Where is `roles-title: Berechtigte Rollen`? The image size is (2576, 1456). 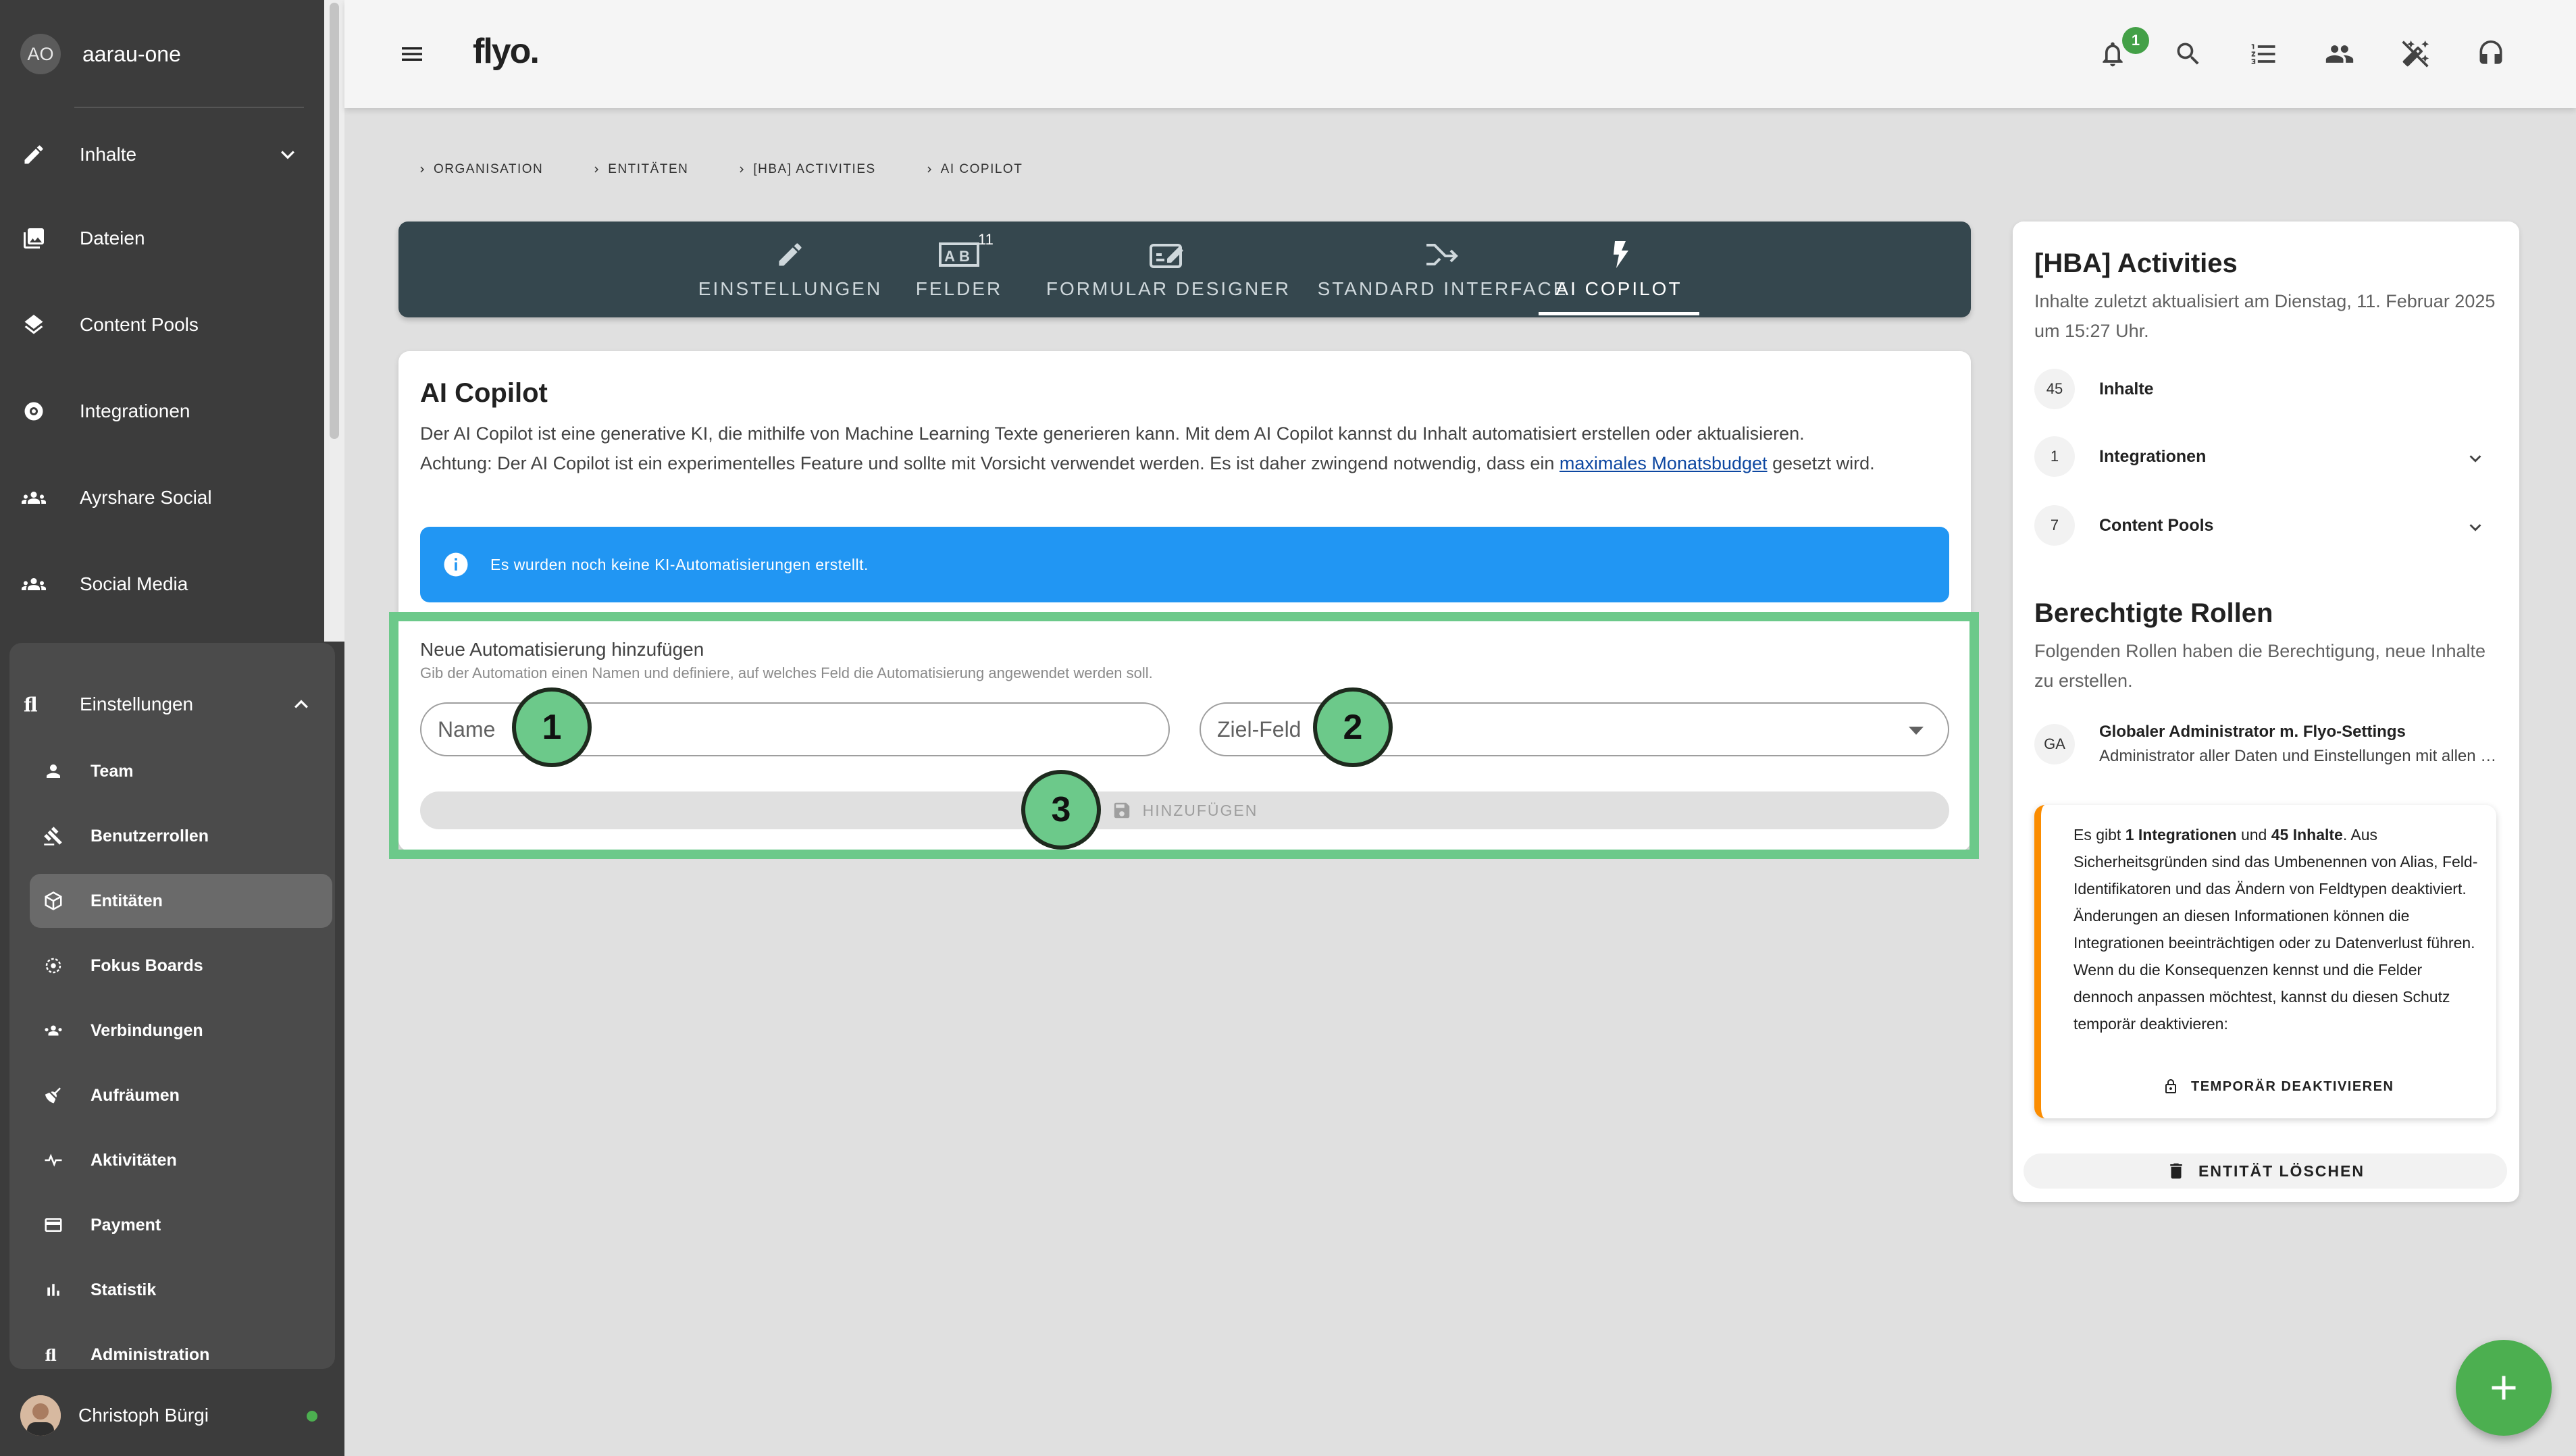 roles-title: Berechtigte Rollen is located at coordinates (2153, 613).